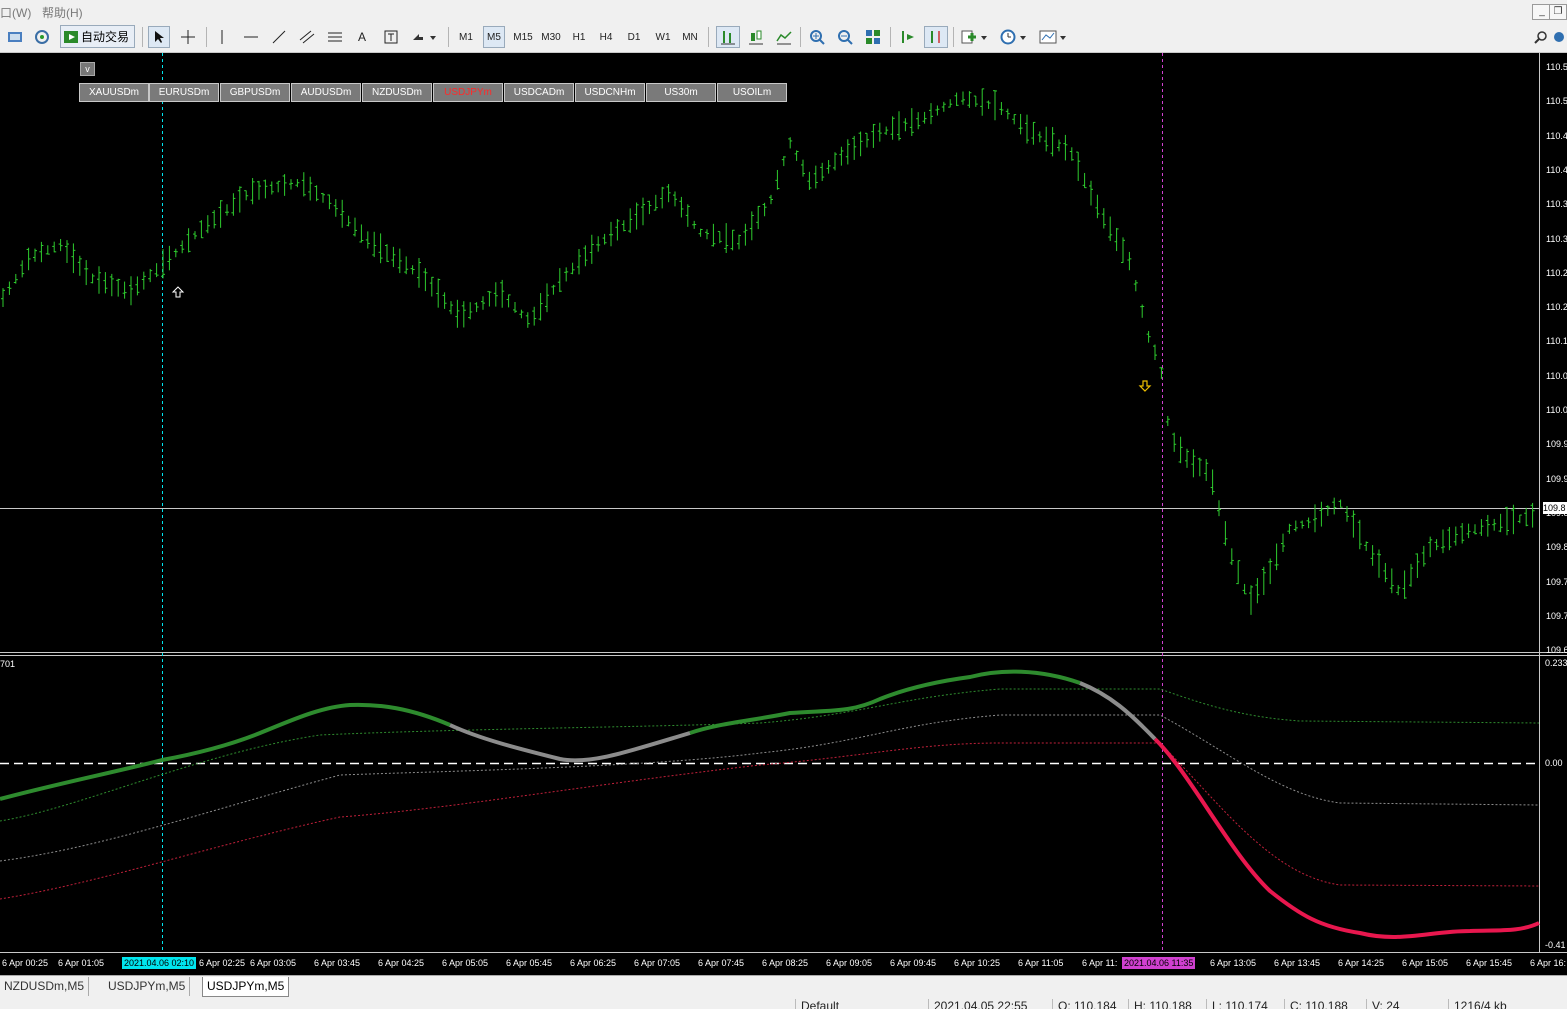  I want to click on crosshair-icon, so click(188, 37).